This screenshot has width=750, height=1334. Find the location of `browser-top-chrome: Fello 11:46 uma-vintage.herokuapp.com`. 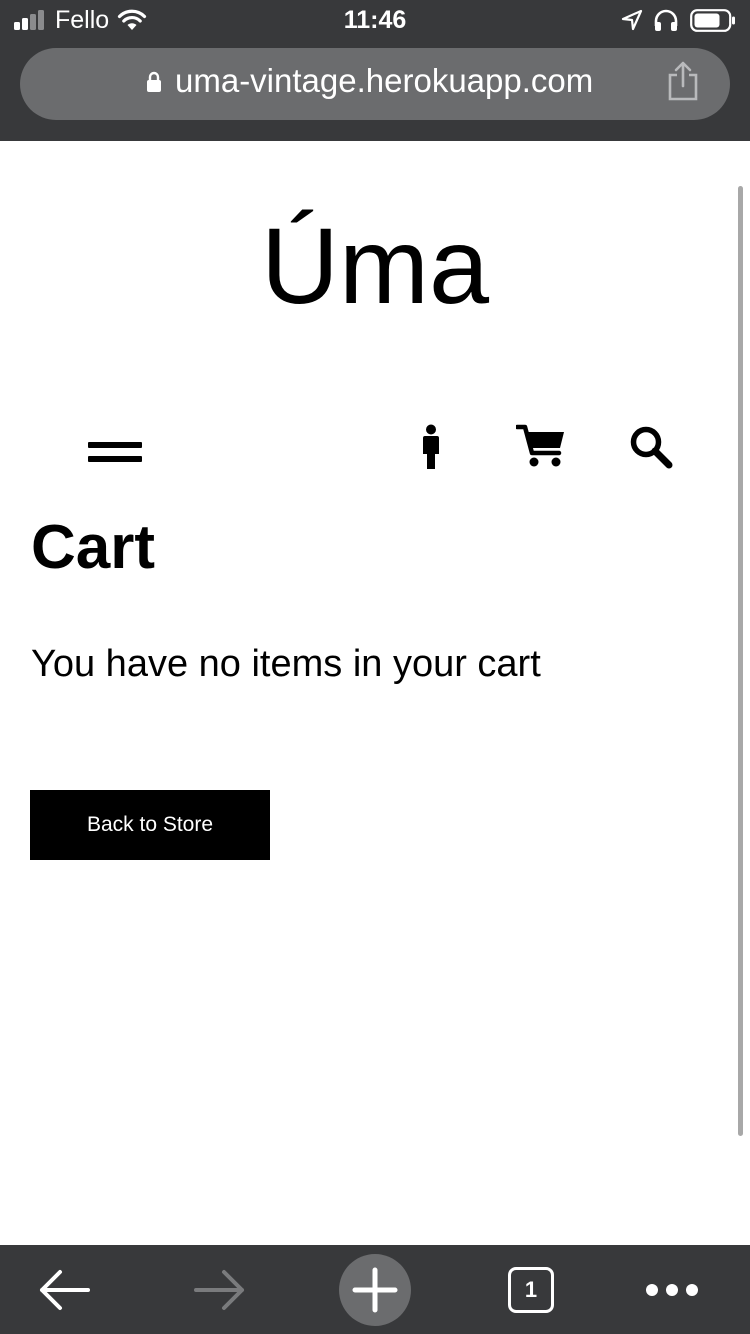

browser-top-chrome: Fello 11:46 uma-vintage.herokuapp.com is located at coordinates (375, 70).